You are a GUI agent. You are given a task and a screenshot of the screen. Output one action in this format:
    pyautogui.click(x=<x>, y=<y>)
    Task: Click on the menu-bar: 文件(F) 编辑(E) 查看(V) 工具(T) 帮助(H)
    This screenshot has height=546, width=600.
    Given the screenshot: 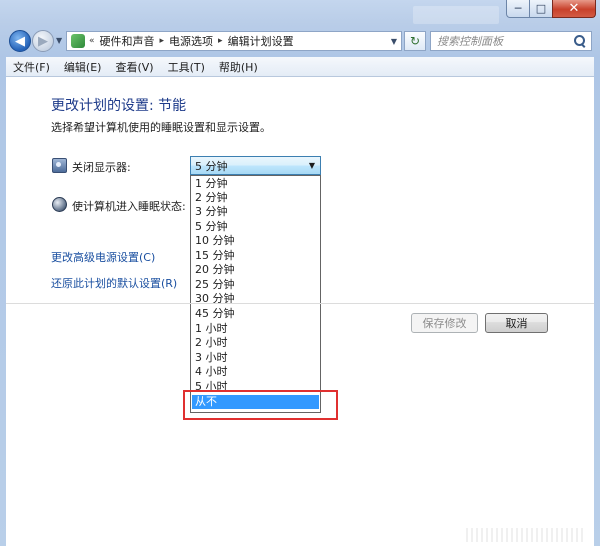 What is the action you would take?
    pyautogui.click(x=300, y=67)
    